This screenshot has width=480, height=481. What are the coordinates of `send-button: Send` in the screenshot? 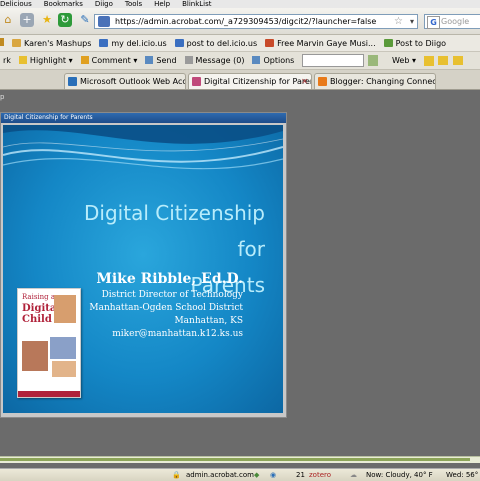 It's located at (161, 60).